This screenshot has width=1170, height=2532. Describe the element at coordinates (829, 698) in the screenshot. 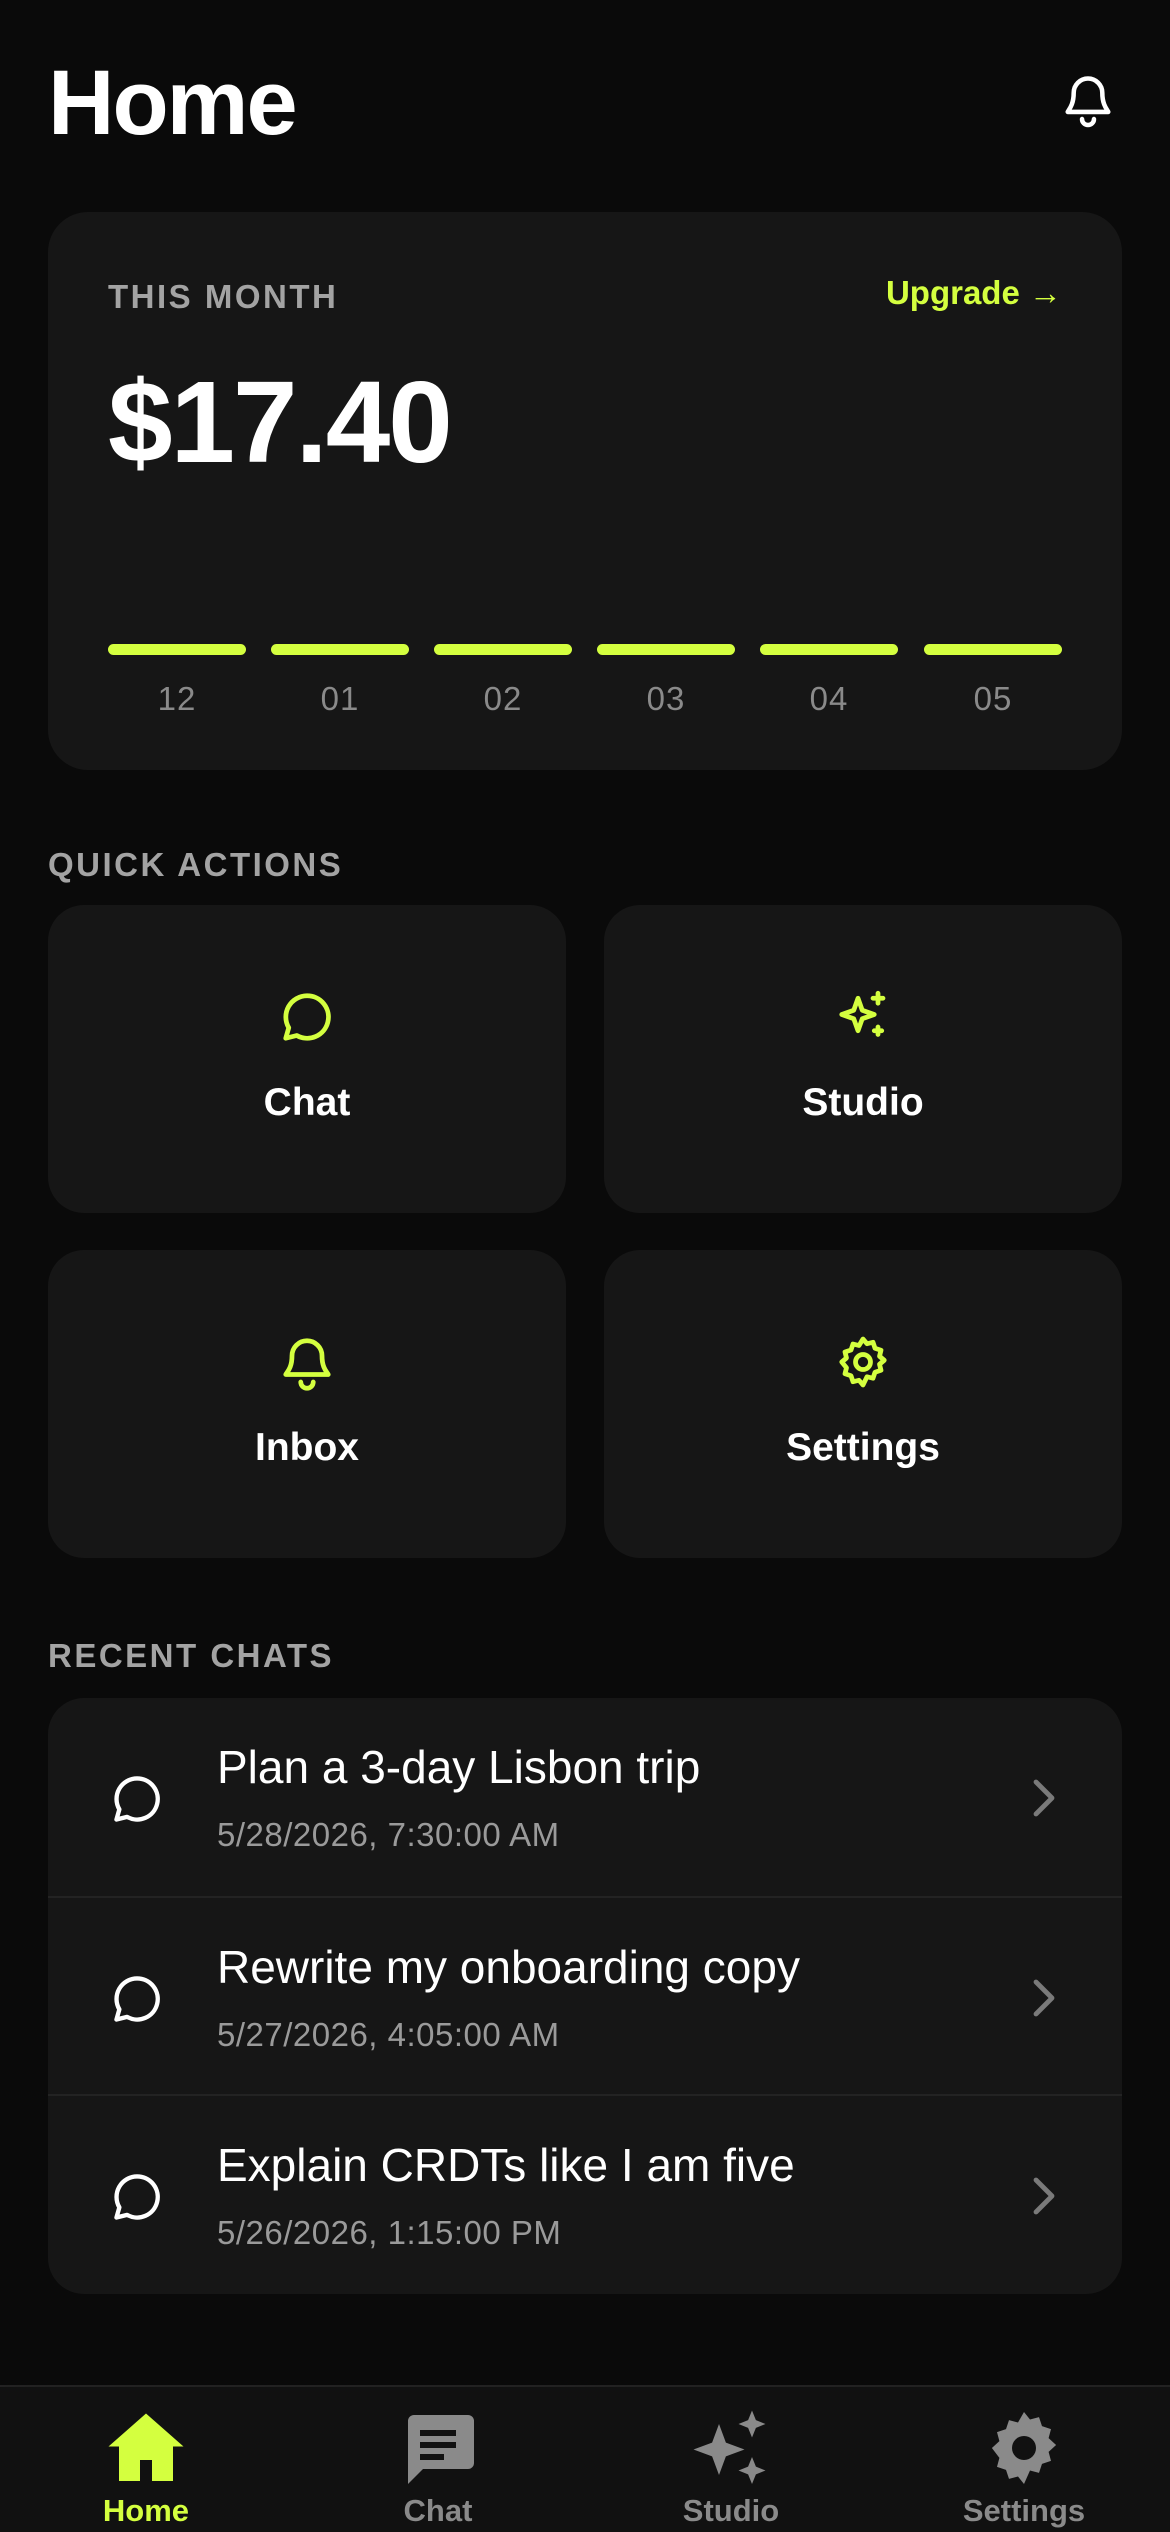

I see `bar-label: 04` at that location.